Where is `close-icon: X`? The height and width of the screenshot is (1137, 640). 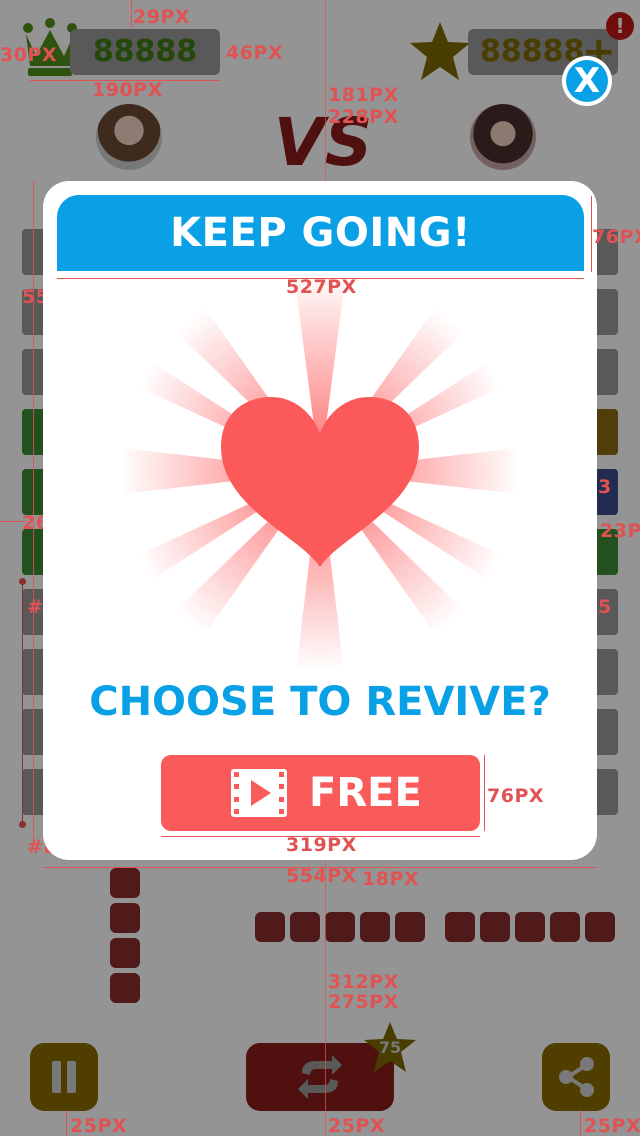 close-icon: X is located at coordinates (587, 81).